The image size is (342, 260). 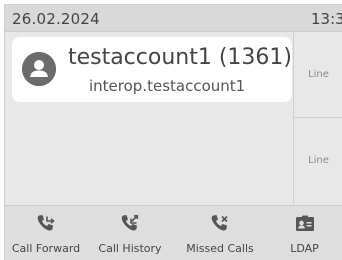 What do you see at coordinates (219, 223) in the screenshot?
I see `missed-calls-icon` at bounding box center [219, 223].